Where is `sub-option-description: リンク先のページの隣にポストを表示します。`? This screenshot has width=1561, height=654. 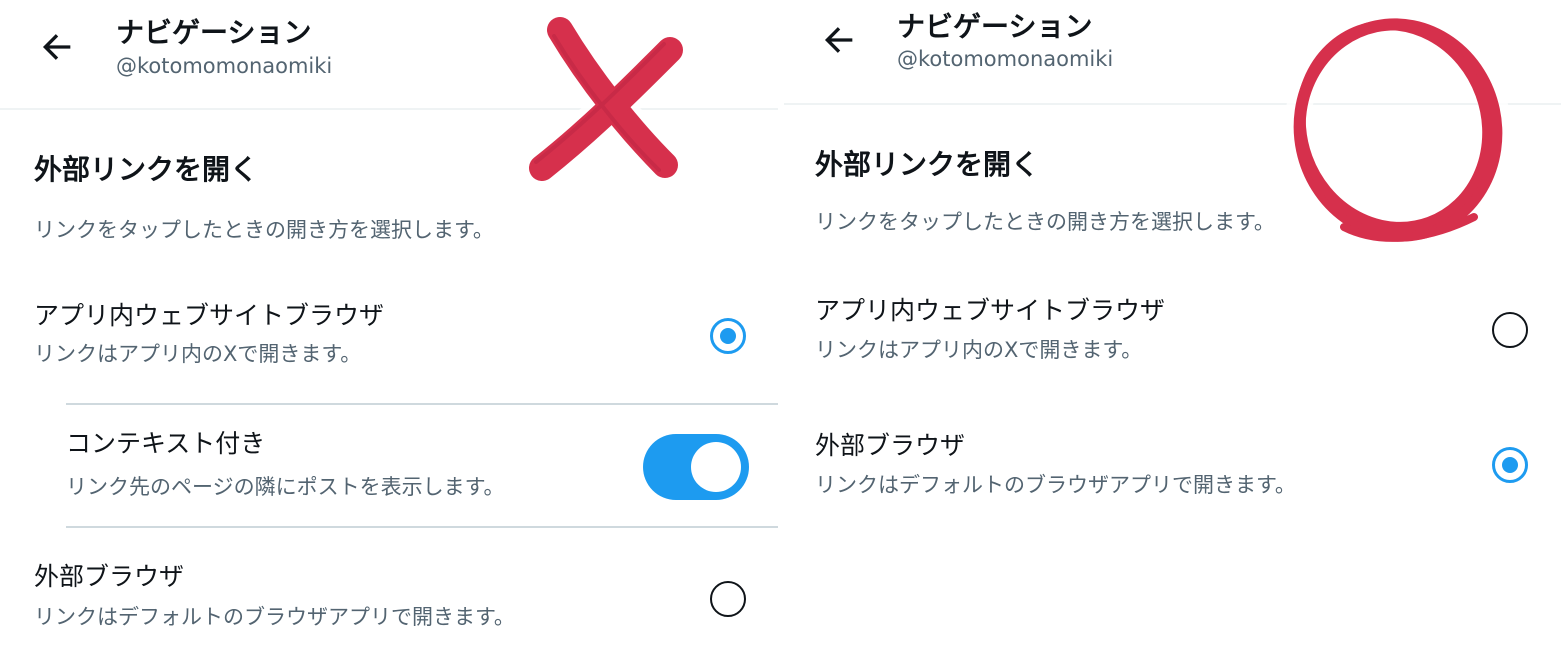 sub-option-description: リンク先のページの隣にポストを表示します。 is located at coordinates (285, 487).